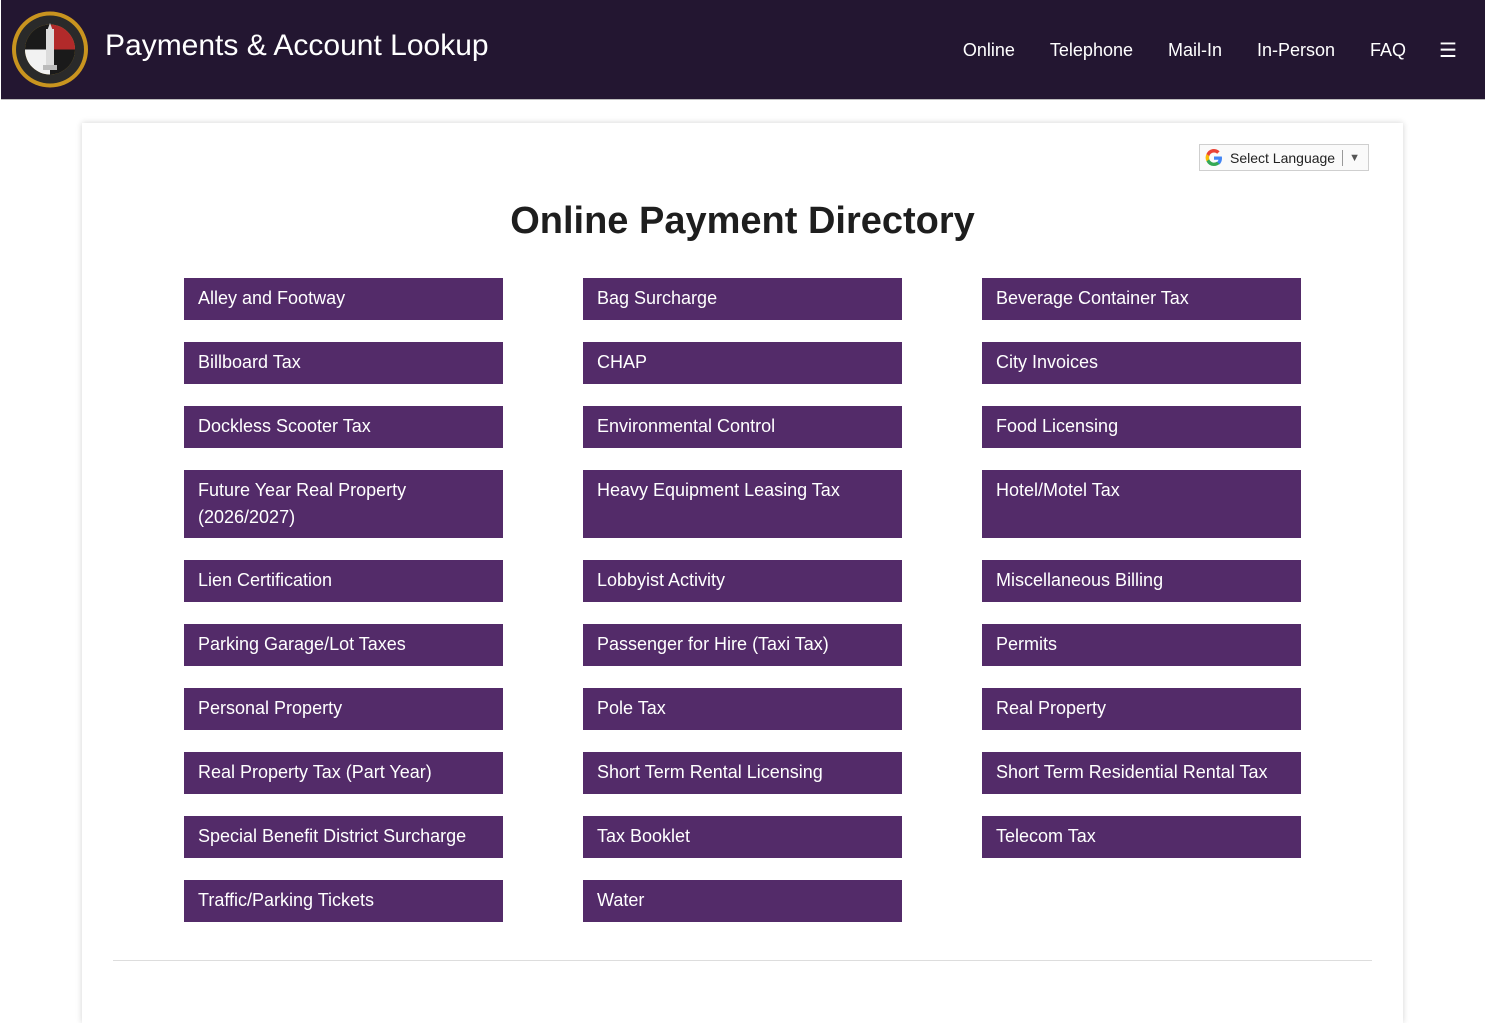  What do you see at coordinates (1388, 50) in the screenshot?
I see `nav-faq: FAQ` at bounding box center [1388, 50].